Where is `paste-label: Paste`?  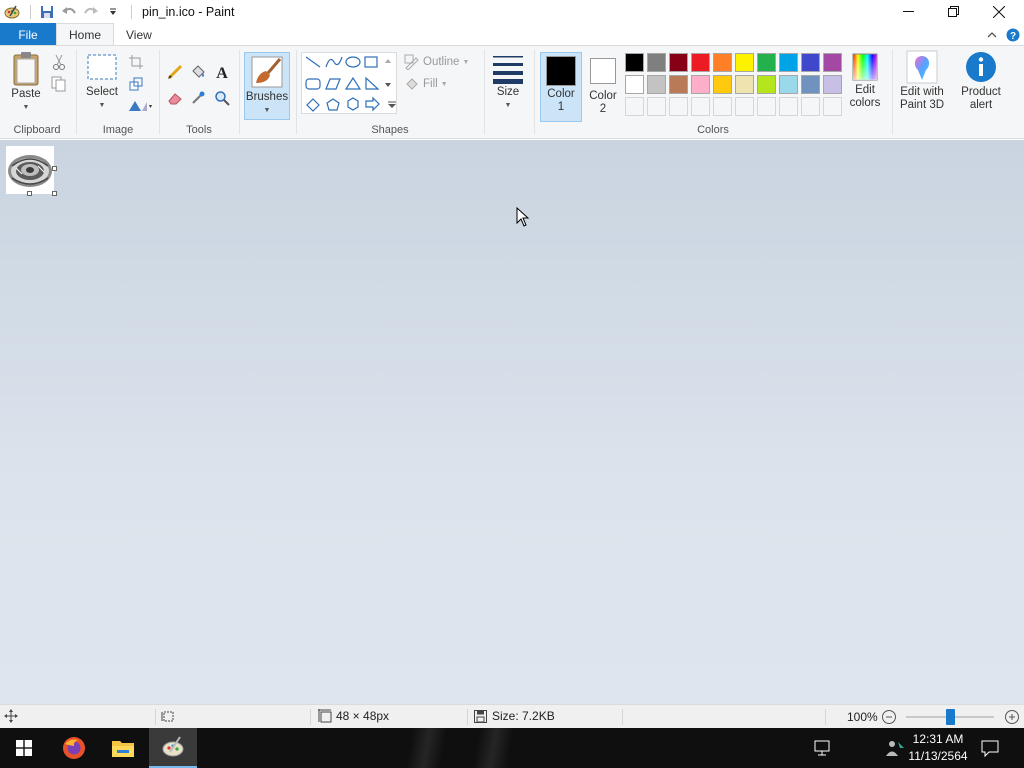
paste-label: Paste is located at coordinates (26, 94).